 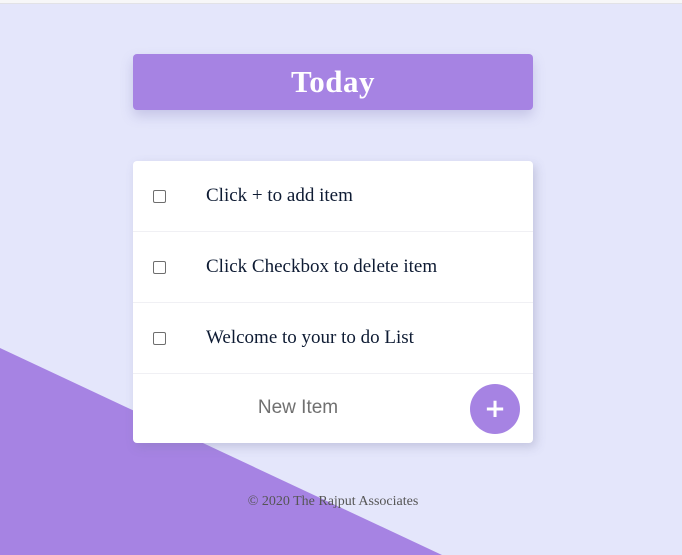 I want to click on todo-item-label: Click + to add item, so click(x=279, y=195).